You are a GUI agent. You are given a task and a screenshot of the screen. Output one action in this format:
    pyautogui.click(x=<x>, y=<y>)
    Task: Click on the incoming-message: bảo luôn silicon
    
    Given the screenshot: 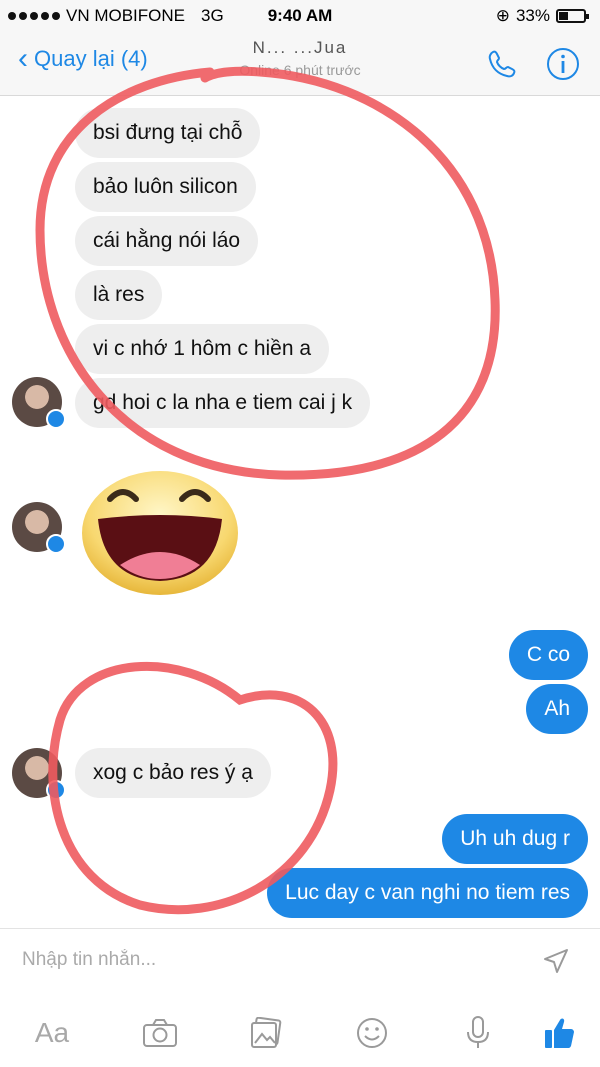 What is the action you would take?
    pyautogui.click(x=165, y=187)
    